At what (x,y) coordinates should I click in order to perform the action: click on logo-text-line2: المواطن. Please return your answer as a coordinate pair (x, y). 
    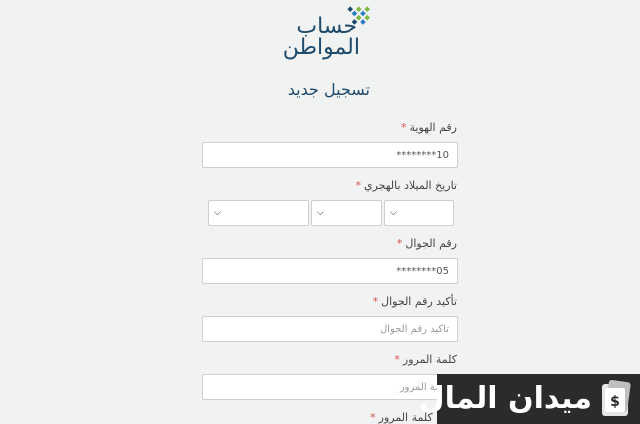
    Looking at the image, I should click on (321, 47).